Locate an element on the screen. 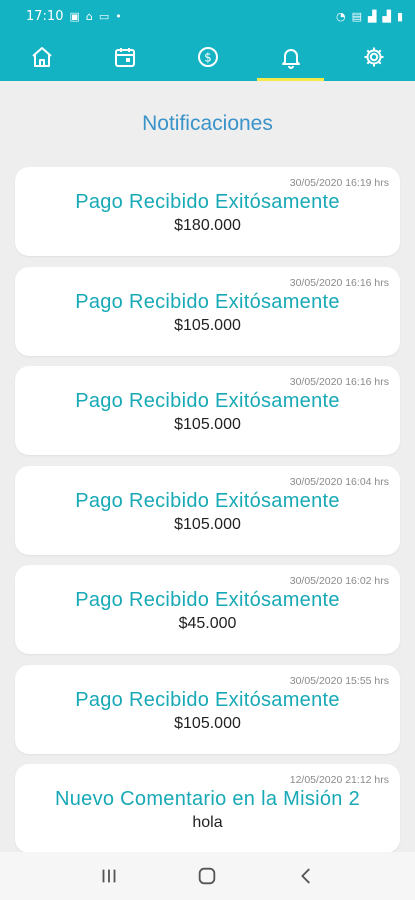 The image size is (415, 900). notification-body: $180.000 is located at coordinates (207, 225).